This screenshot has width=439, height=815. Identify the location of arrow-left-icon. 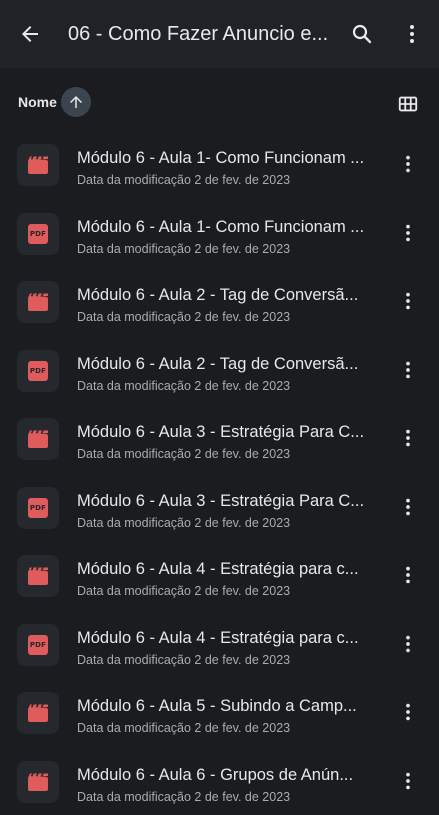
(30, 34).